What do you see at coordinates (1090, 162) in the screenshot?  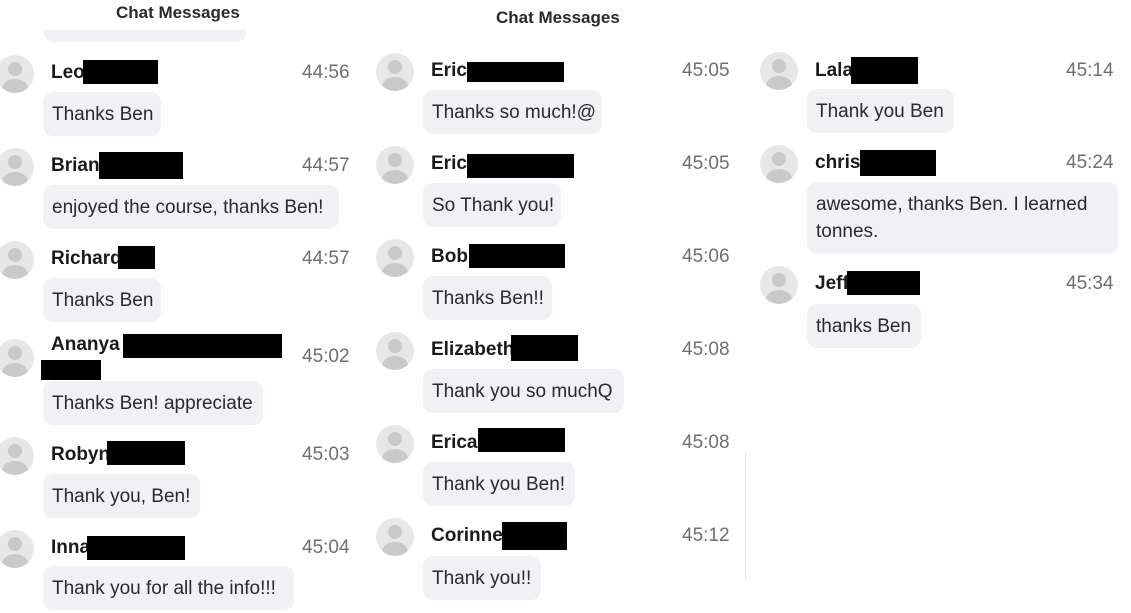 I see `message-time: 45:24` at bounding box center [1090, 162].